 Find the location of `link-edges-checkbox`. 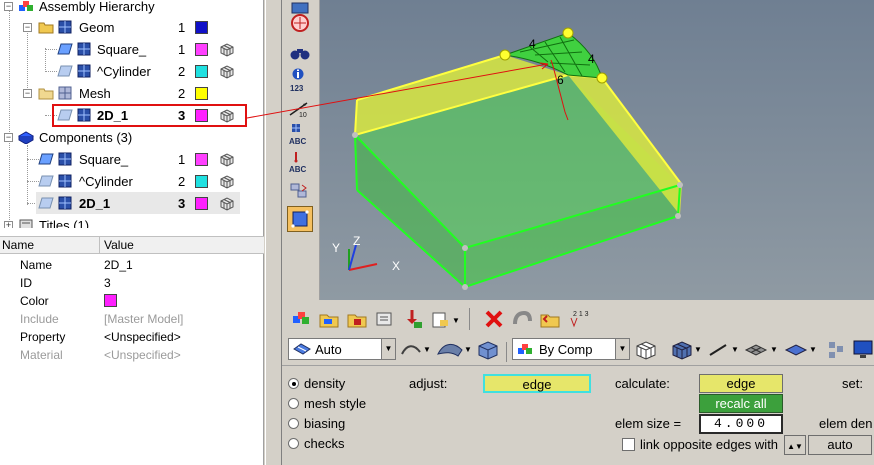

link-edges-checkbox is located at coordinates (628, 444).